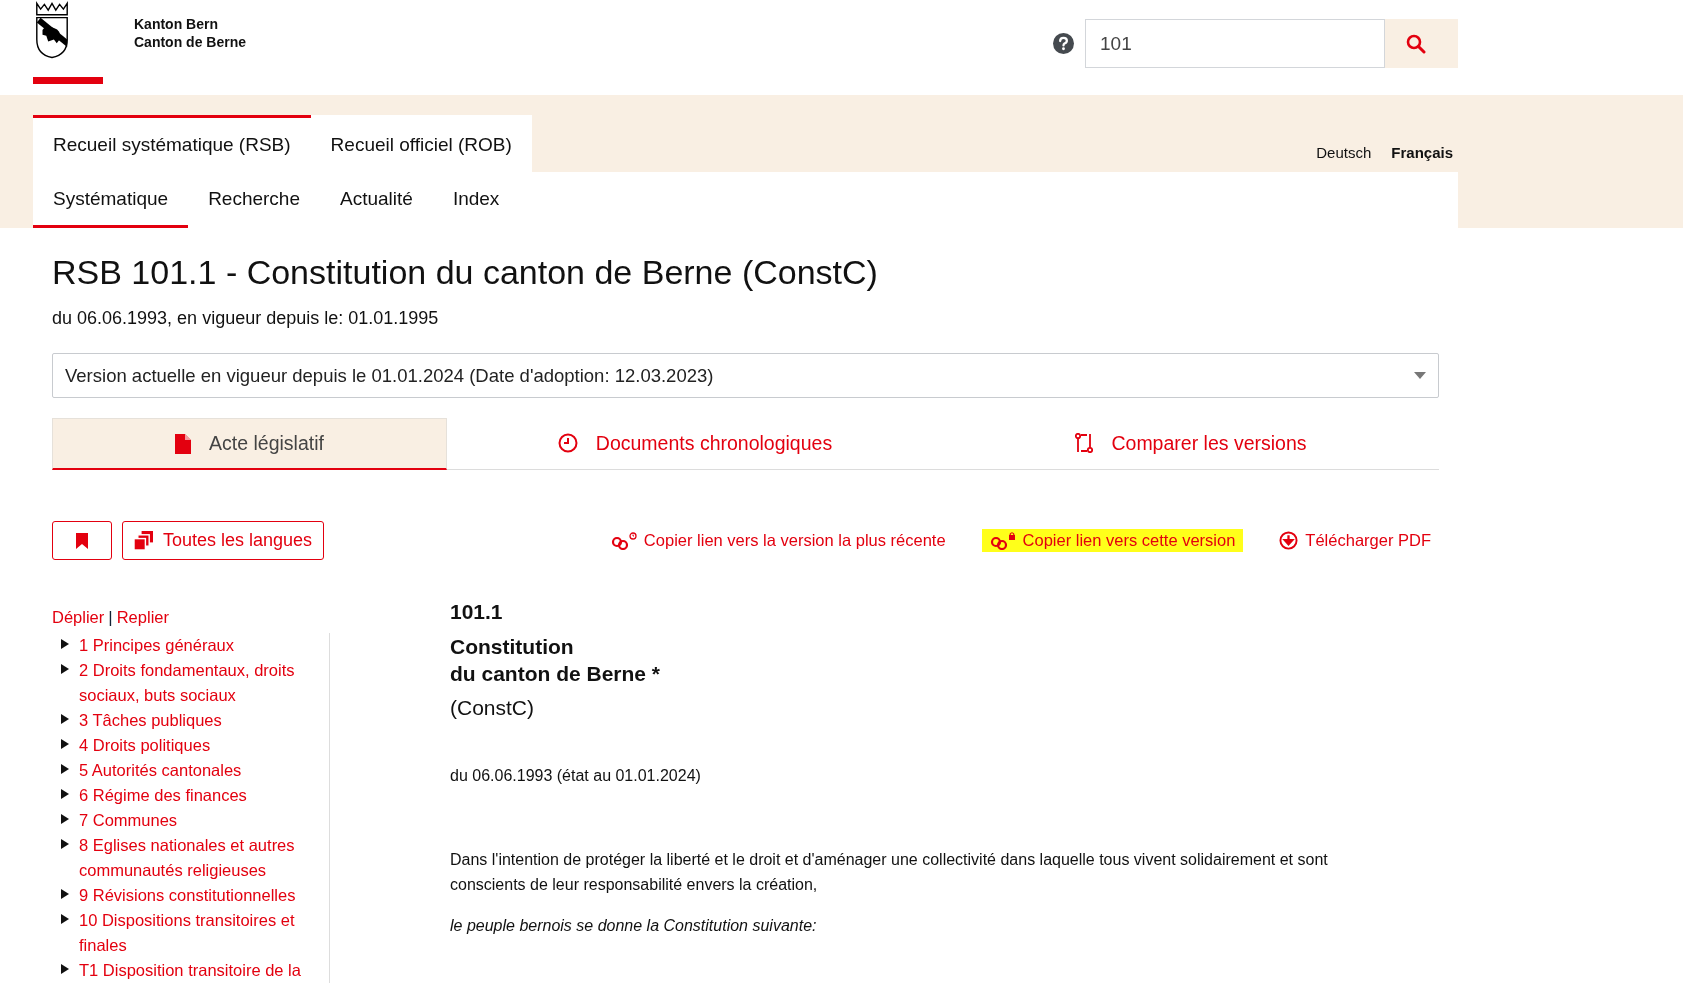 The image size is (1683, 984). What do you see at coordinates (492, 708) in the screenshot?
I see `abbreviation: (ConstC)` at bounding box center [492, 708].